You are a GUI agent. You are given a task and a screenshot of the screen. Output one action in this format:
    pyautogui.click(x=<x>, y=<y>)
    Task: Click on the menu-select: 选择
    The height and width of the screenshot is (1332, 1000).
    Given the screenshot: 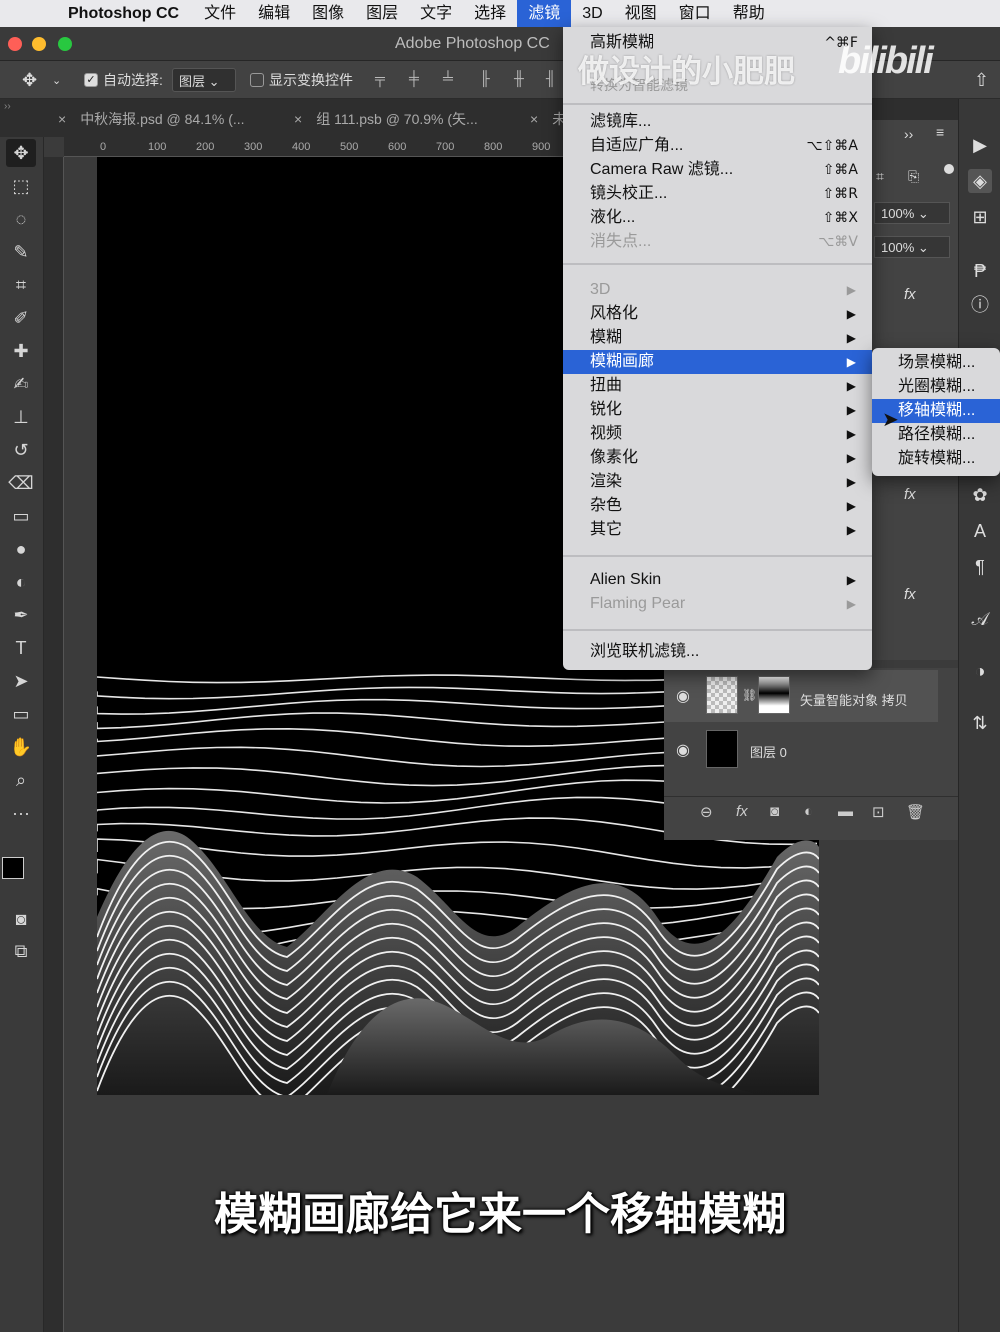 What is the action you would take?
    pyautogui.click(x=490, y=13)
    